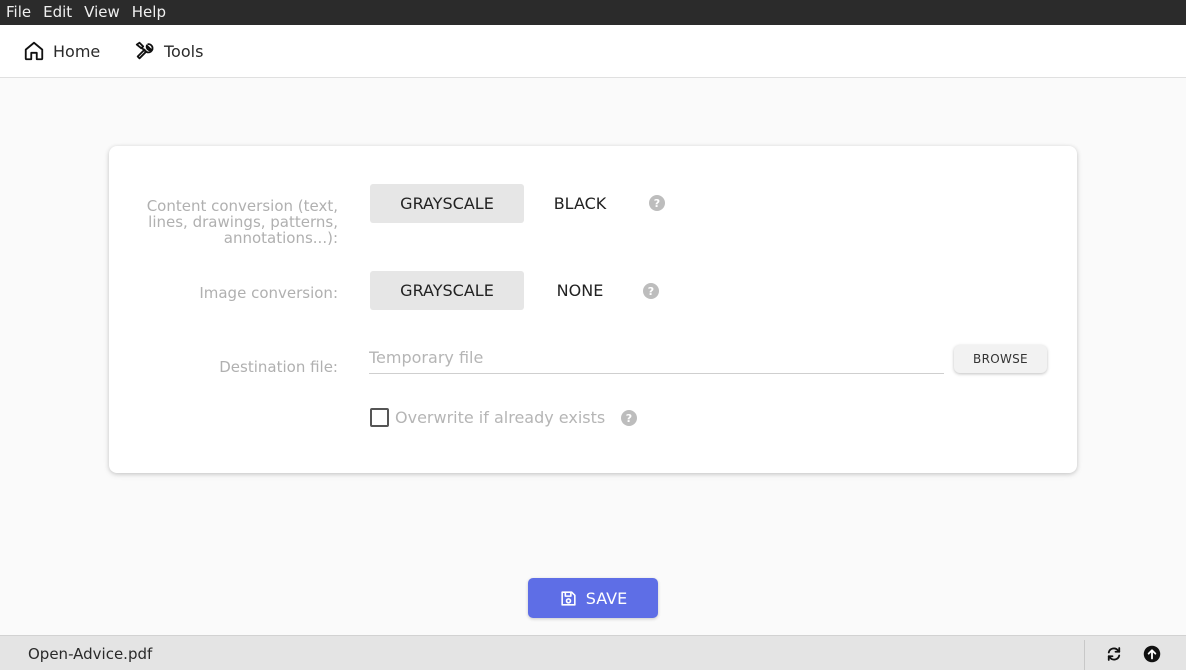 The image size is (1186, 670). I want to click on content-conversion-toggle: GRAYSCALE BLACK, so click(503, 203).